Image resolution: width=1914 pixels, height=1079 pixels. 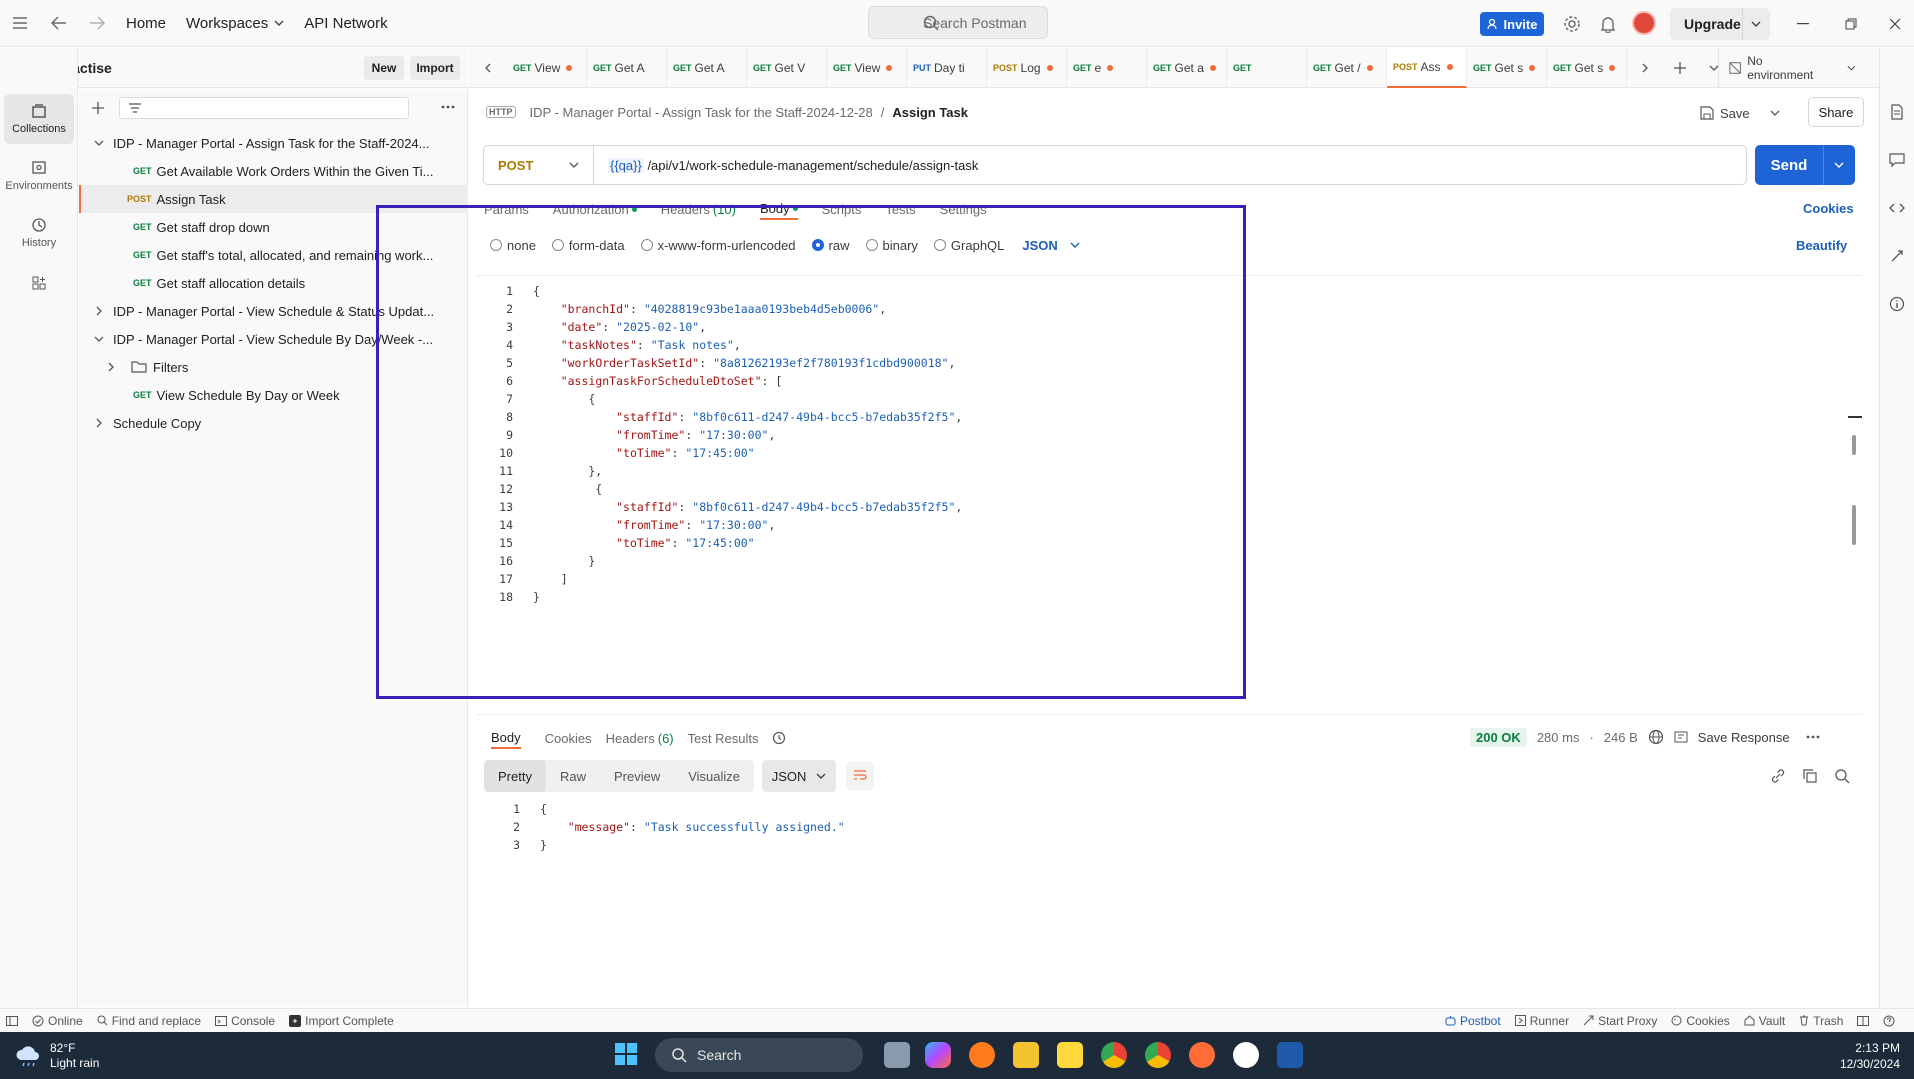 I want to click on view-pretty: Pretty, so click(x=515, y=776).